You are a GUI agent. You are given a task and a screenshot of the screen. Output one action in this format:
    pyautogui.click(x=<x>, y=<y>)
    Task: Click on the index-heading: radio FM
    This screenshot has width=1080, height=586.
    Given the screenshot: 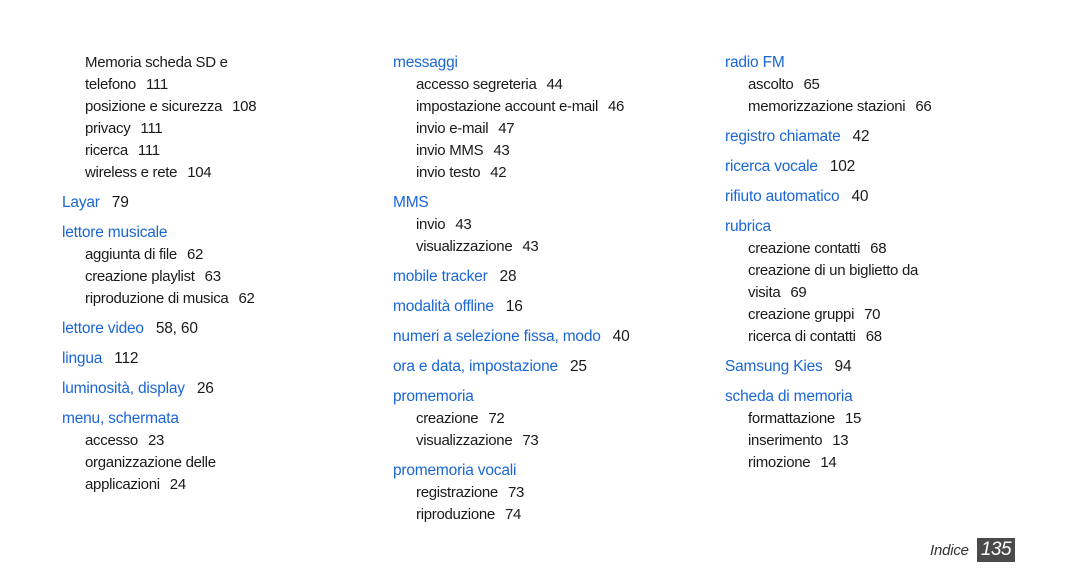 What is the action you would take?
    pyautogui.click(x=875, y=63)
    